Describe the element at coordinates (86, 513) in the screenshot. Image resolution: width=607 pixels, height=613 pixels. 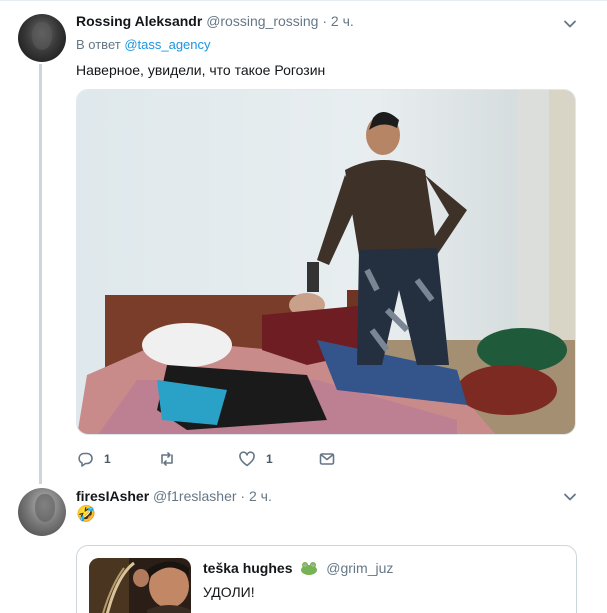
I see `tweet-text: 🤣` at that location.